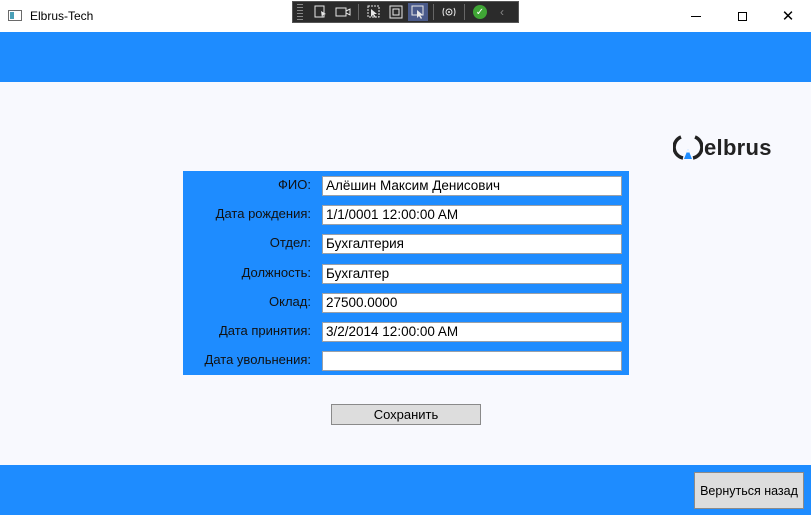  Describe the element at coordinates (276, 272) in the screenshot. I see `position-label: Должность:` at that location.